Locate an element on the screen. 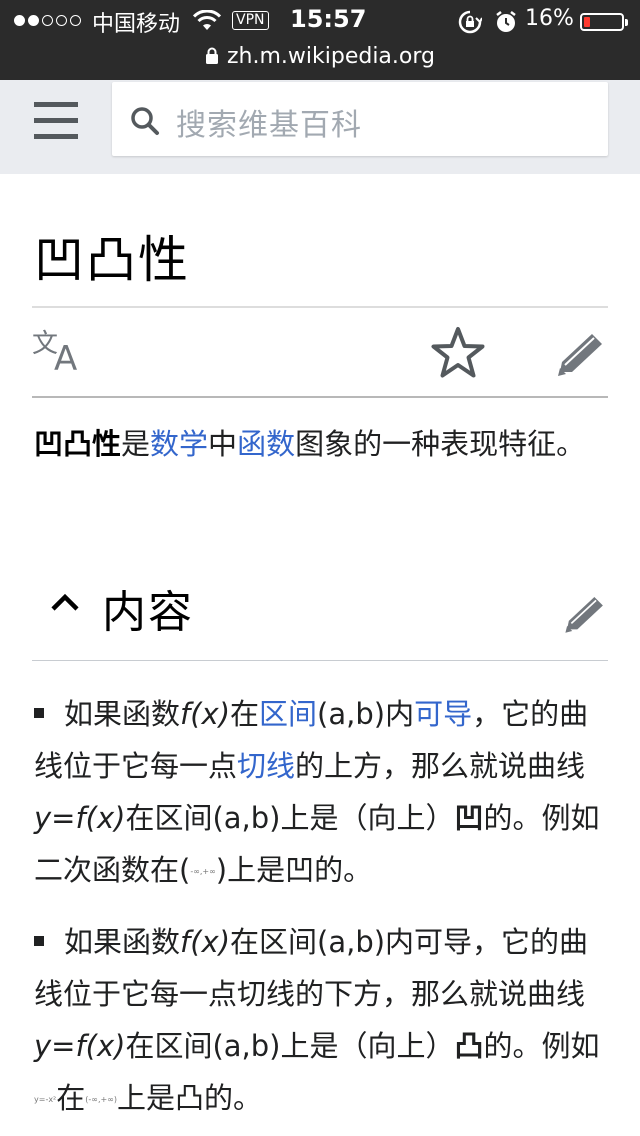  math-image-broken: y=-x² is located at coordinates (45, 1099).